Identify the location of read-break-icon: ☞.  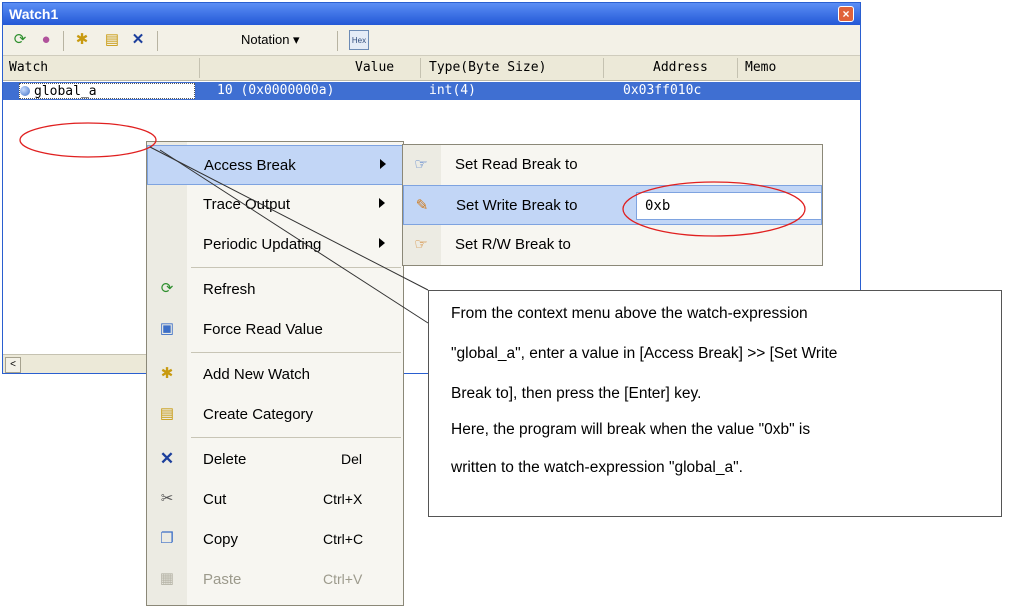
(421, 164).